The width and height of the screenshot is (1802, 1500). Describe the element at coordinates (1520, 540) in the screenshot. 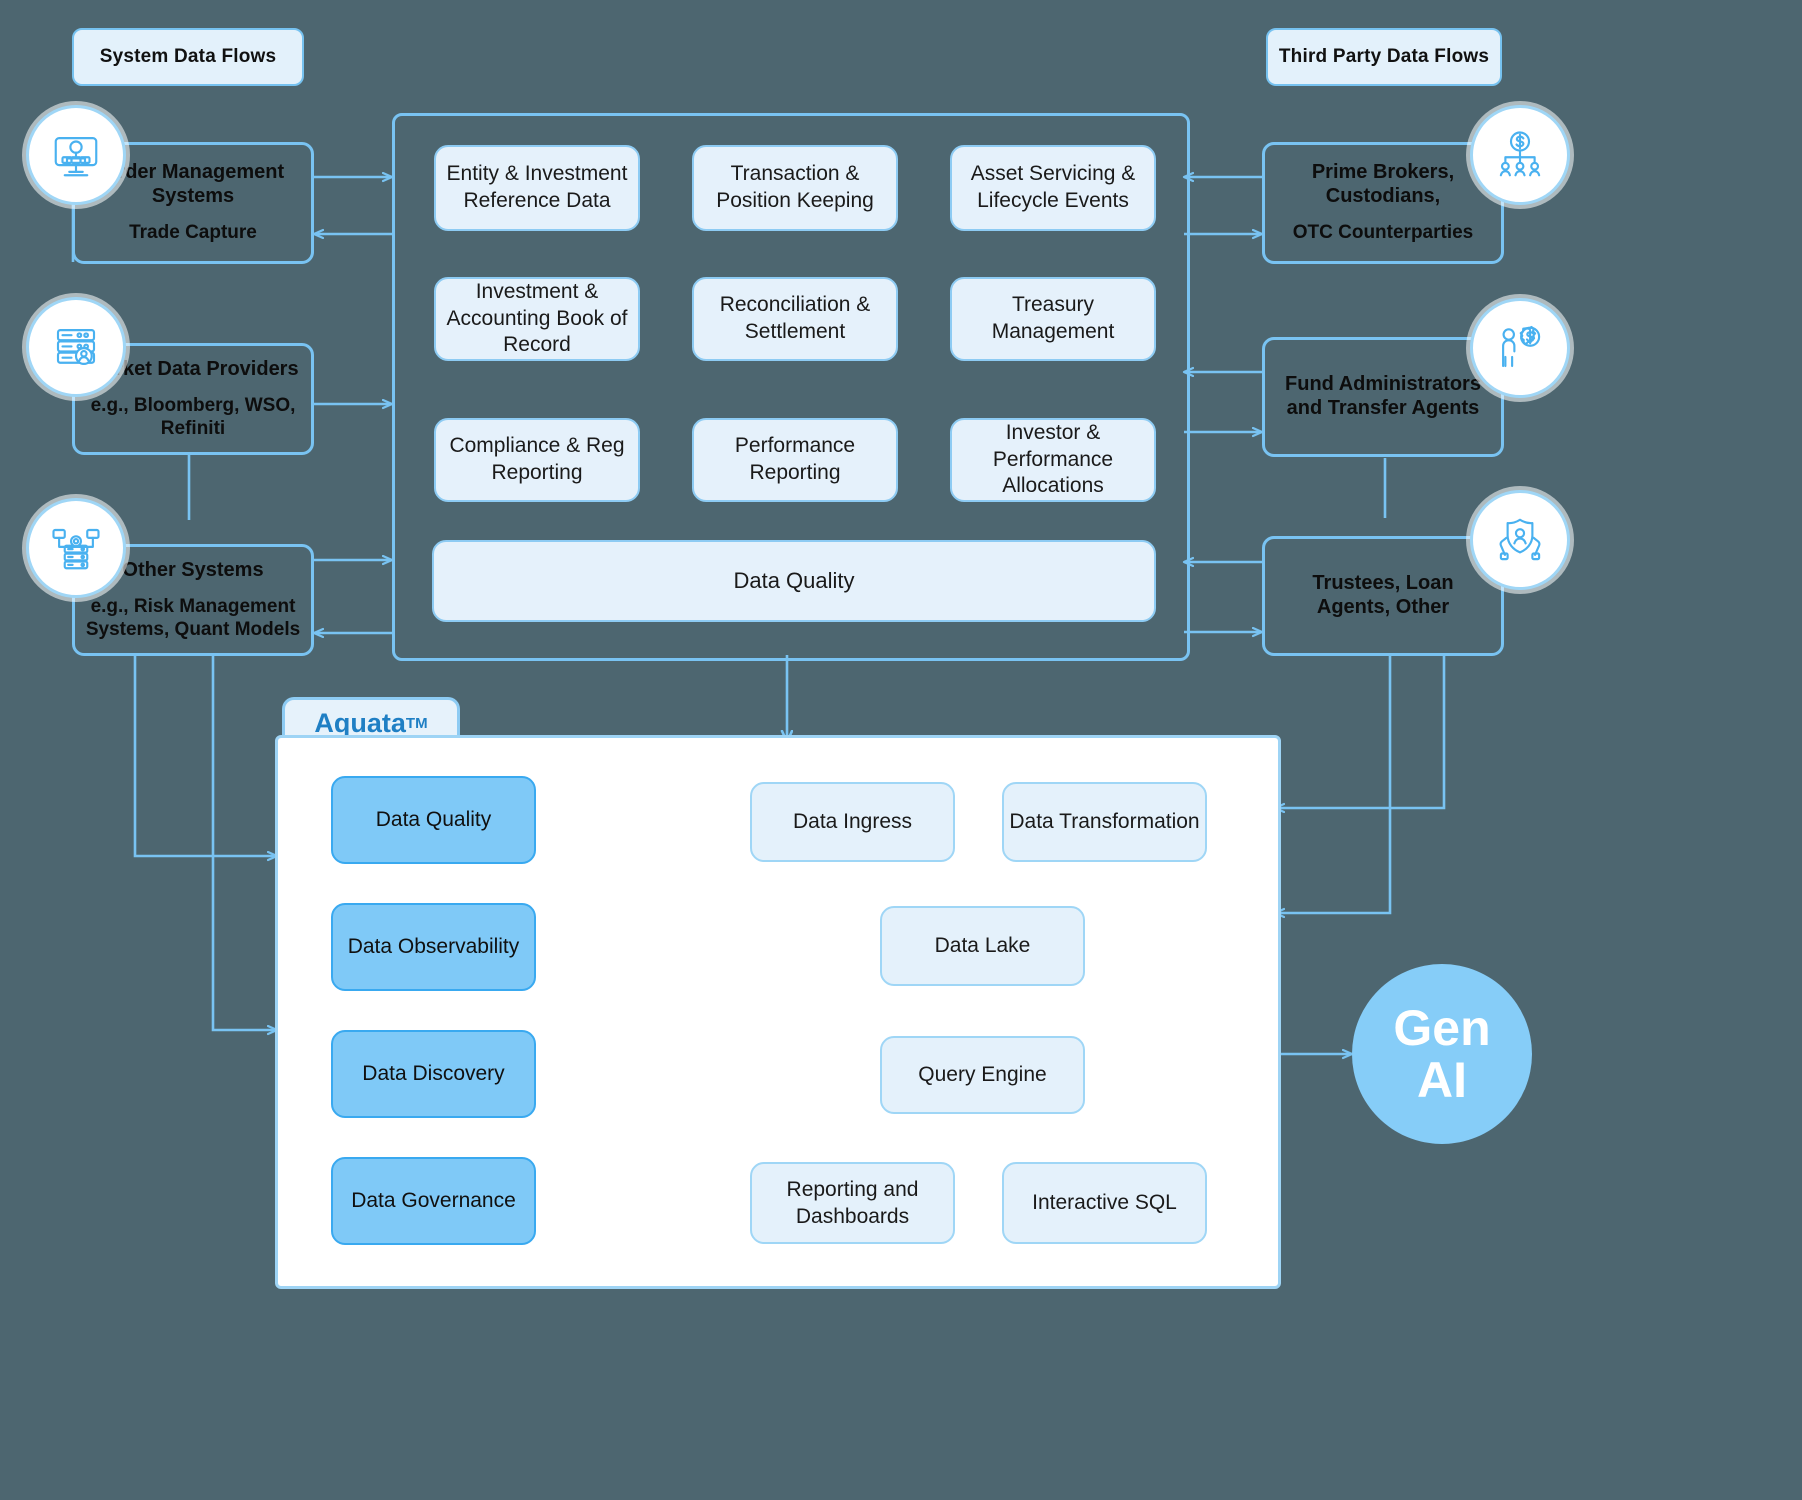

I see `shield-person-hands-icon` at that location.